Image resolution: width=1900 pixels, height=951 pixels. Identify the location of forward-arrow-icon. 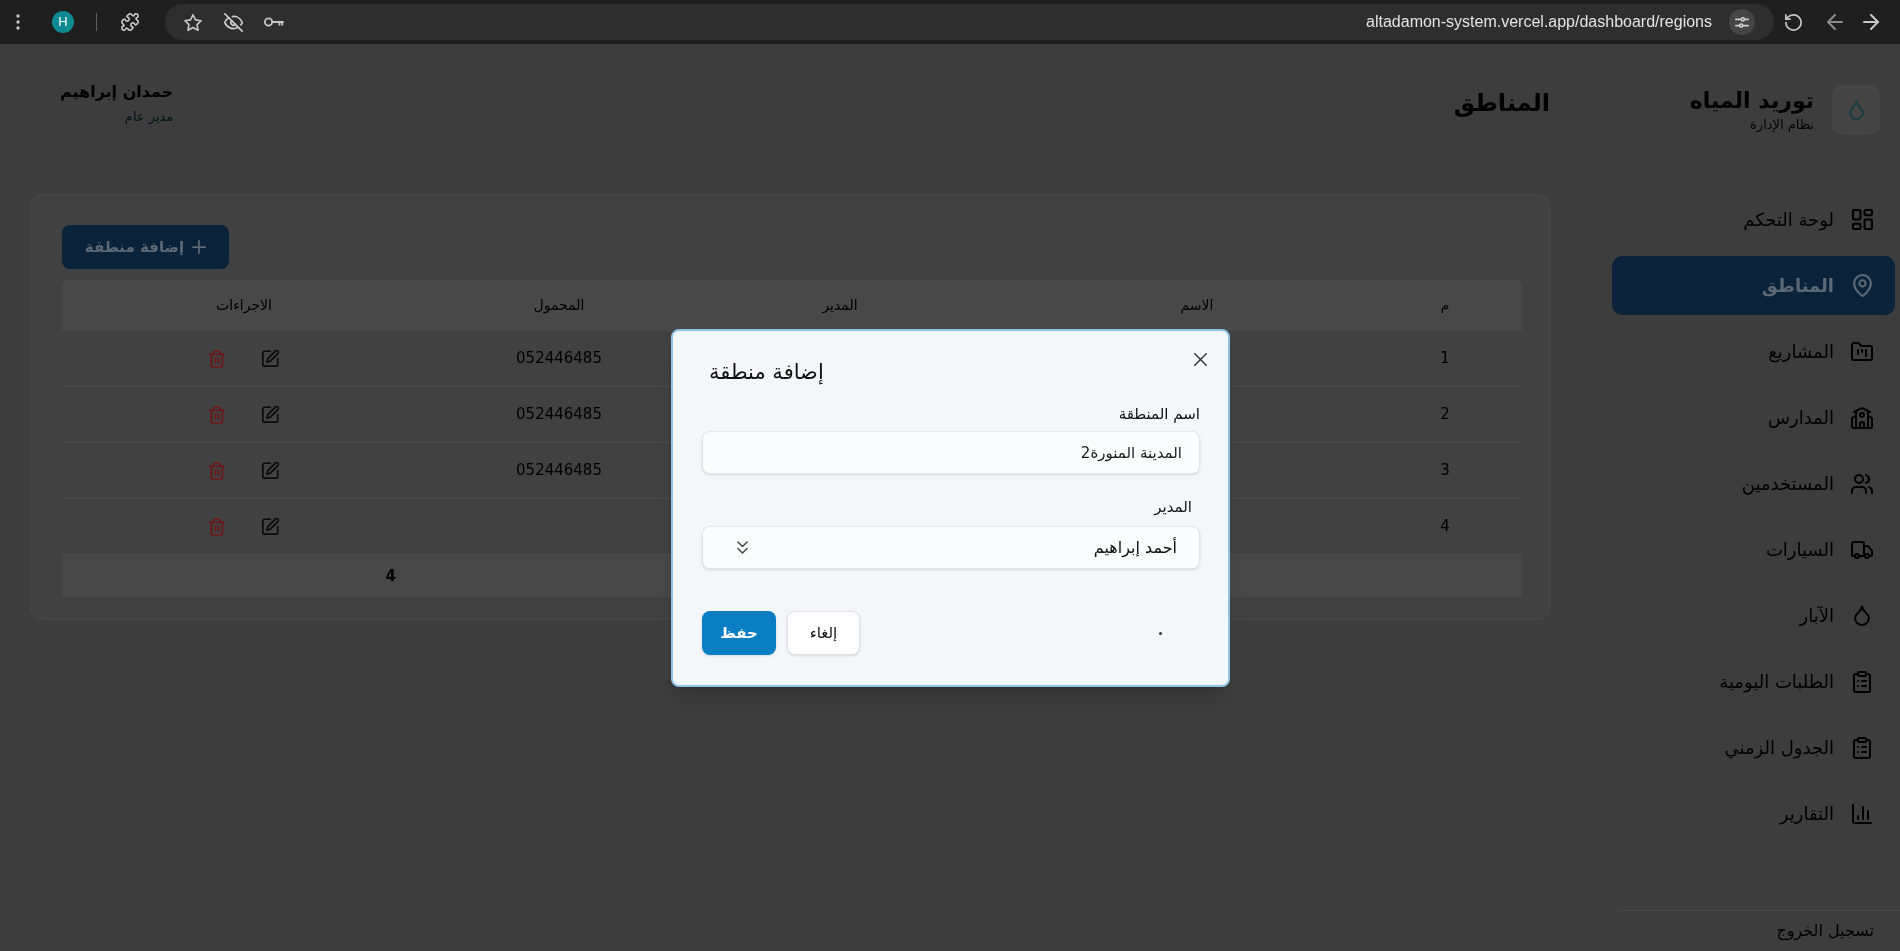
(1871, 22).